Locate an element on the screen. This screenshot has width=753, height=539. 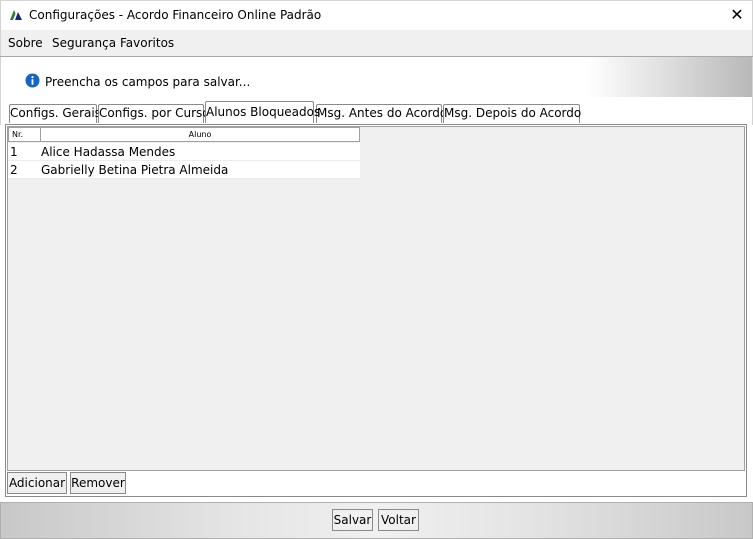
remove-button: Remover is located at coordinates (98, 483).